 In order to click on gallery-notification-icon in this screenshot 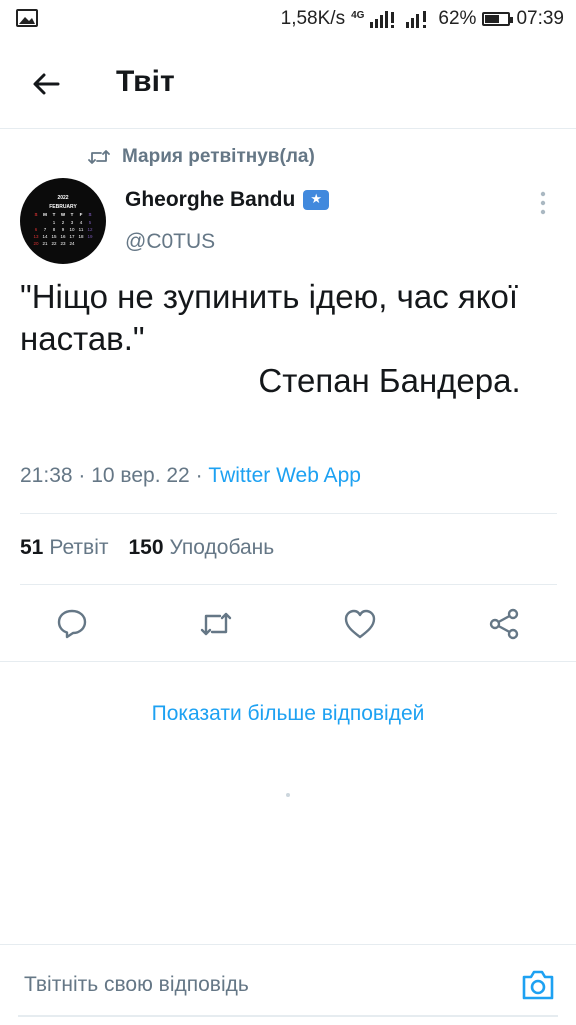, I will do `click(27, 20)`.